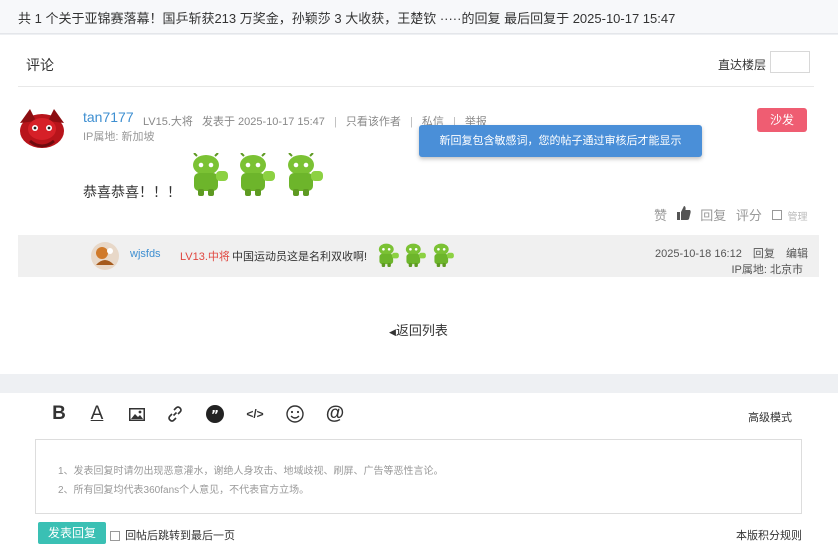 Image resolution: width=838 pixels, height=550 pixels. Describe the element at coordinates (741, 65) in the screenshot. I see `floor-jump-label: 直达楼层` at that location.